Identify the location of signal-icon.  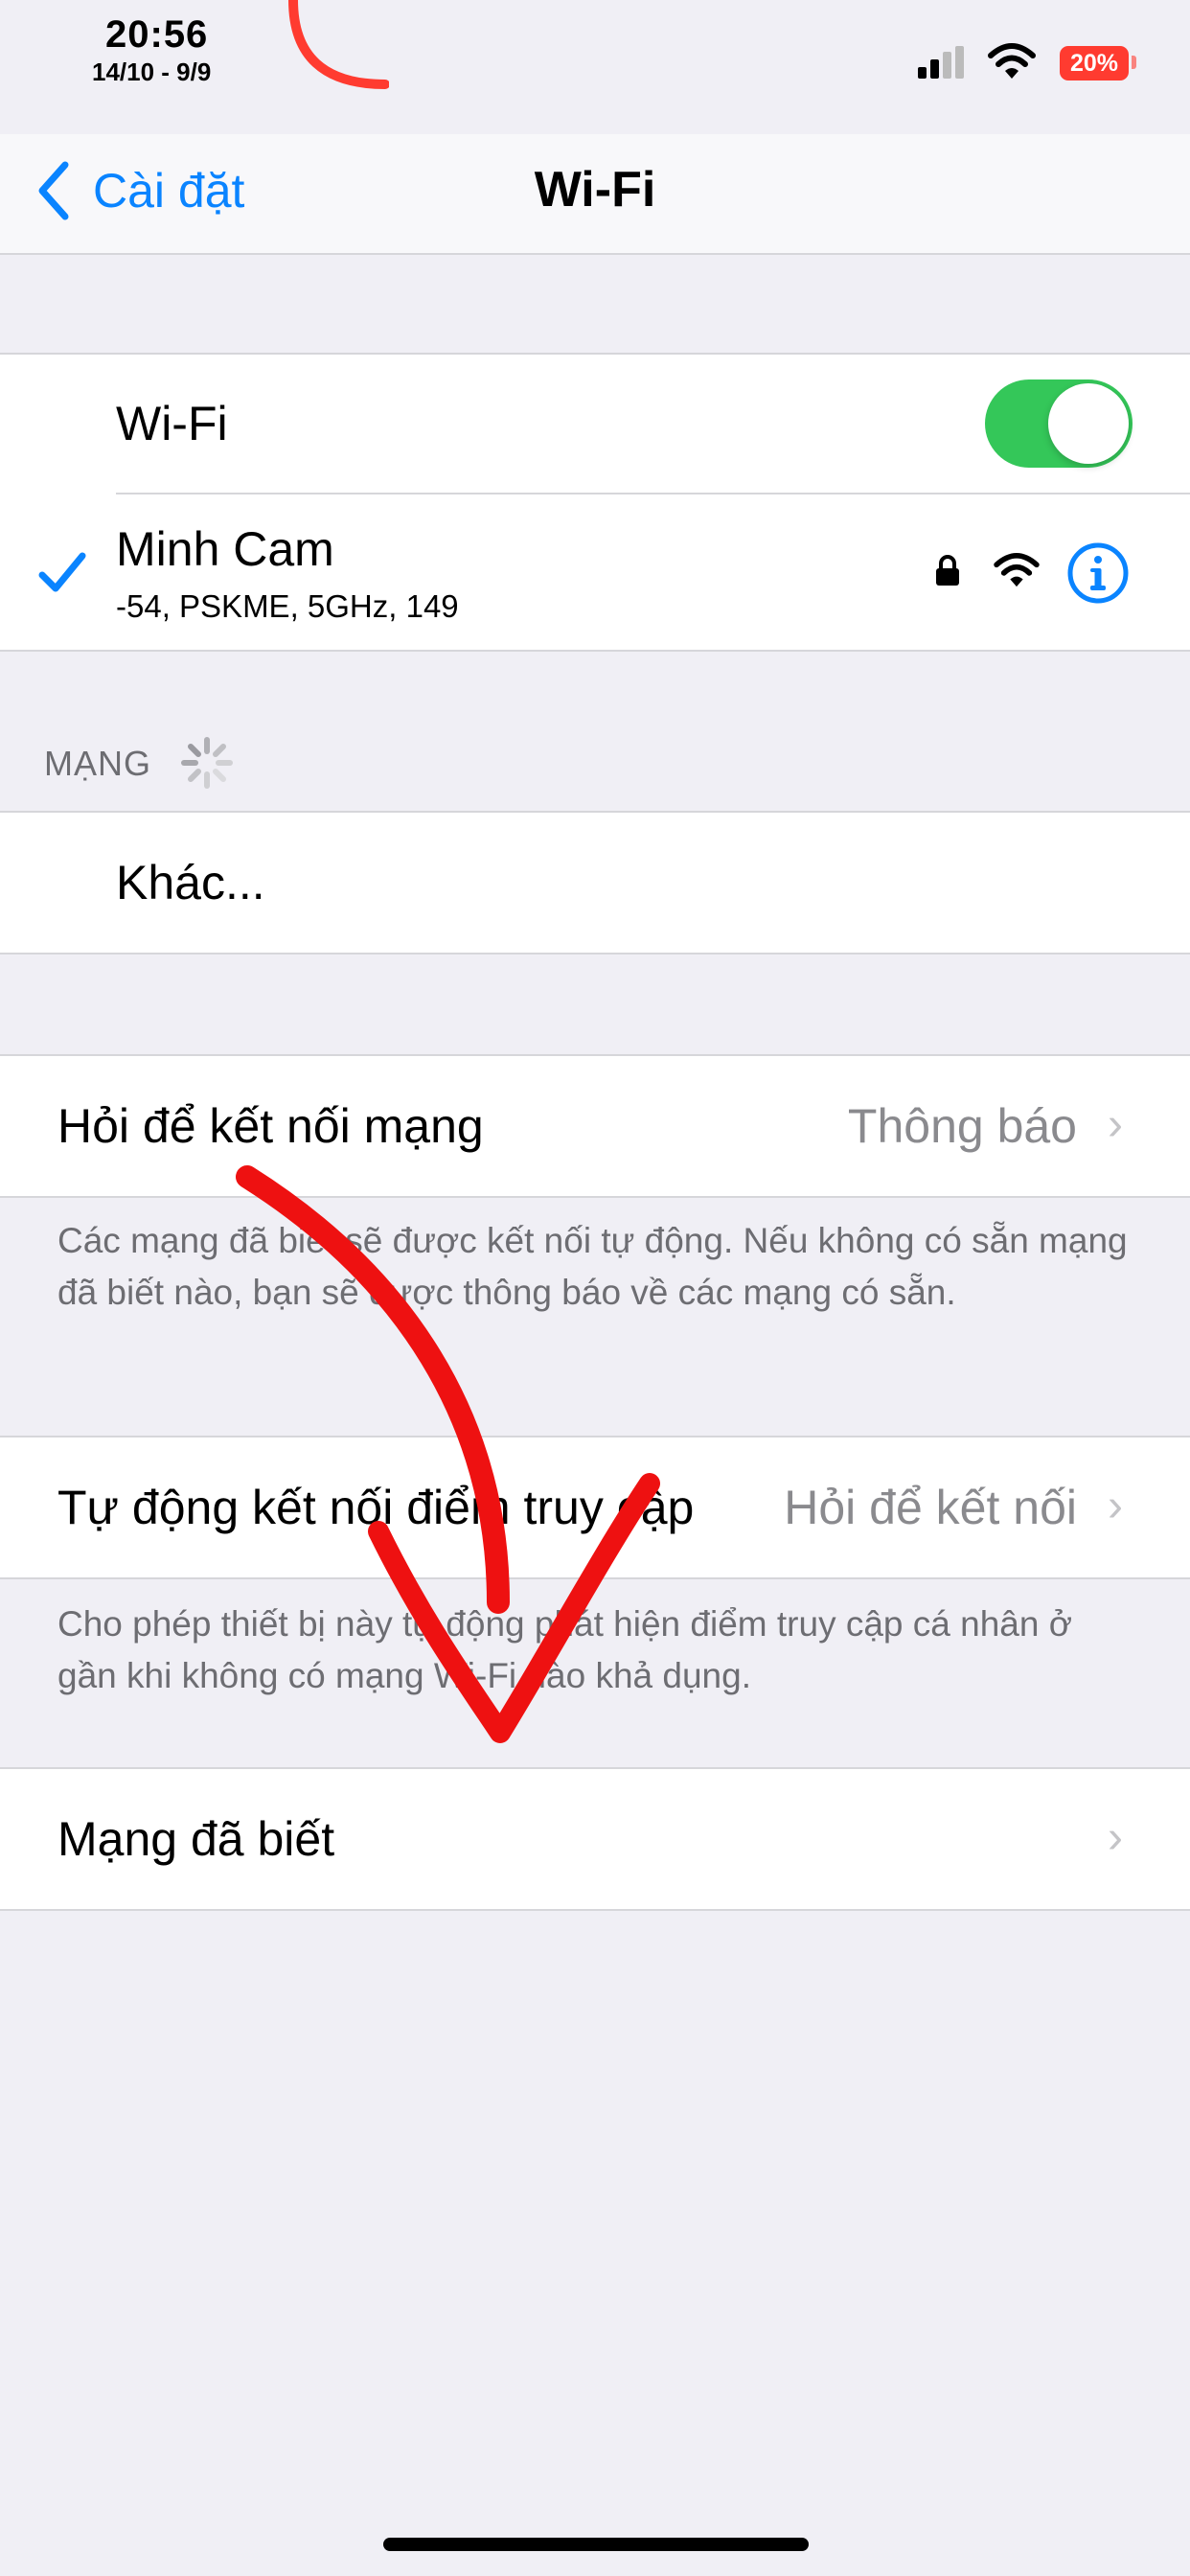
(941, 63).